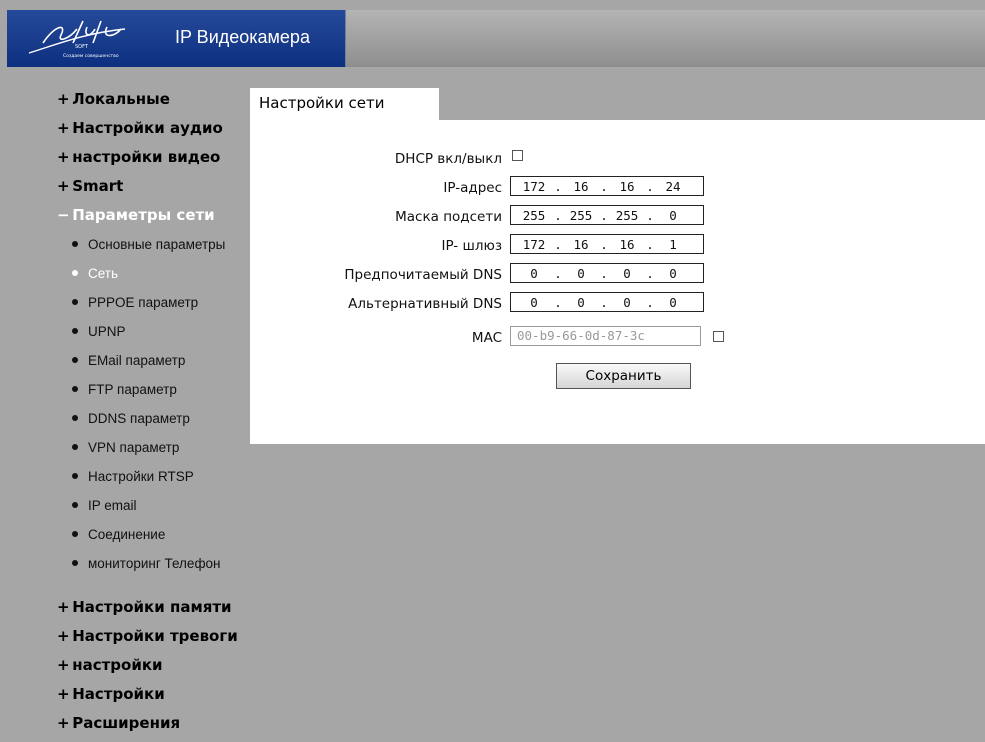  I want to click on mask-octet-4: 0, so click(673, 215).